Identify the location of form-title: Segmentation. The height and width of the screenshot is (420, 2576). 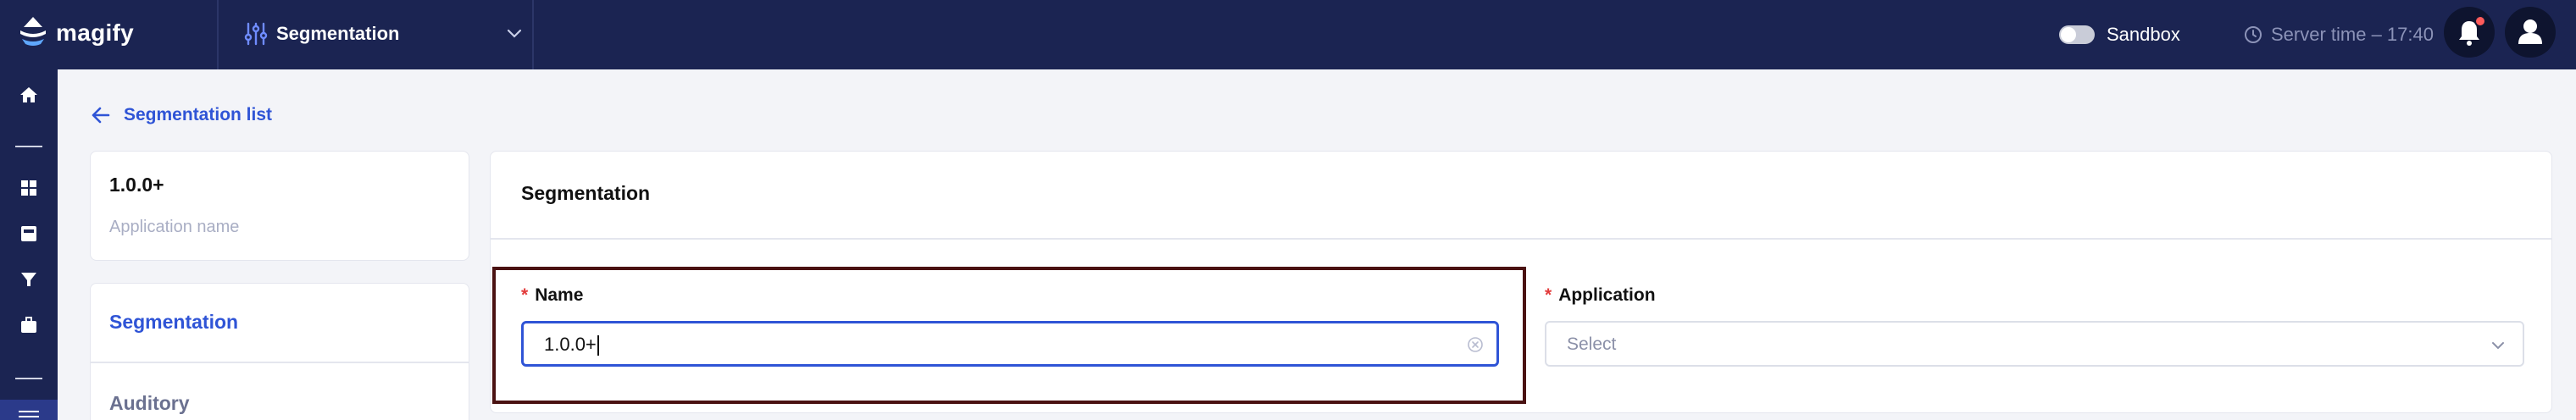
(586, 193).